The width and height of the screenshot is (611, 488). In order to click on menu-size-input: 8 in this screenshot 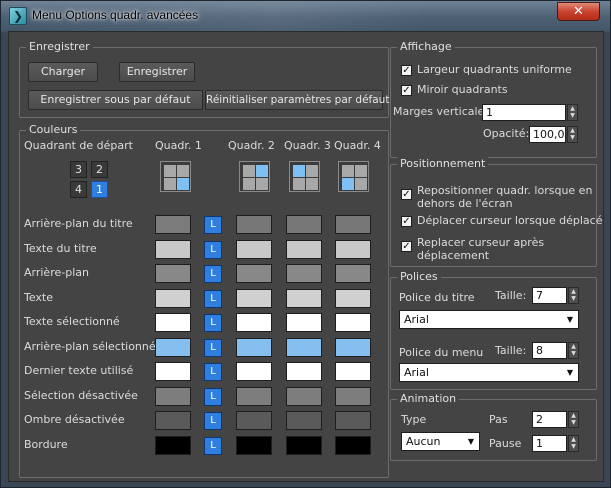, I will do `click(549, 350)`.